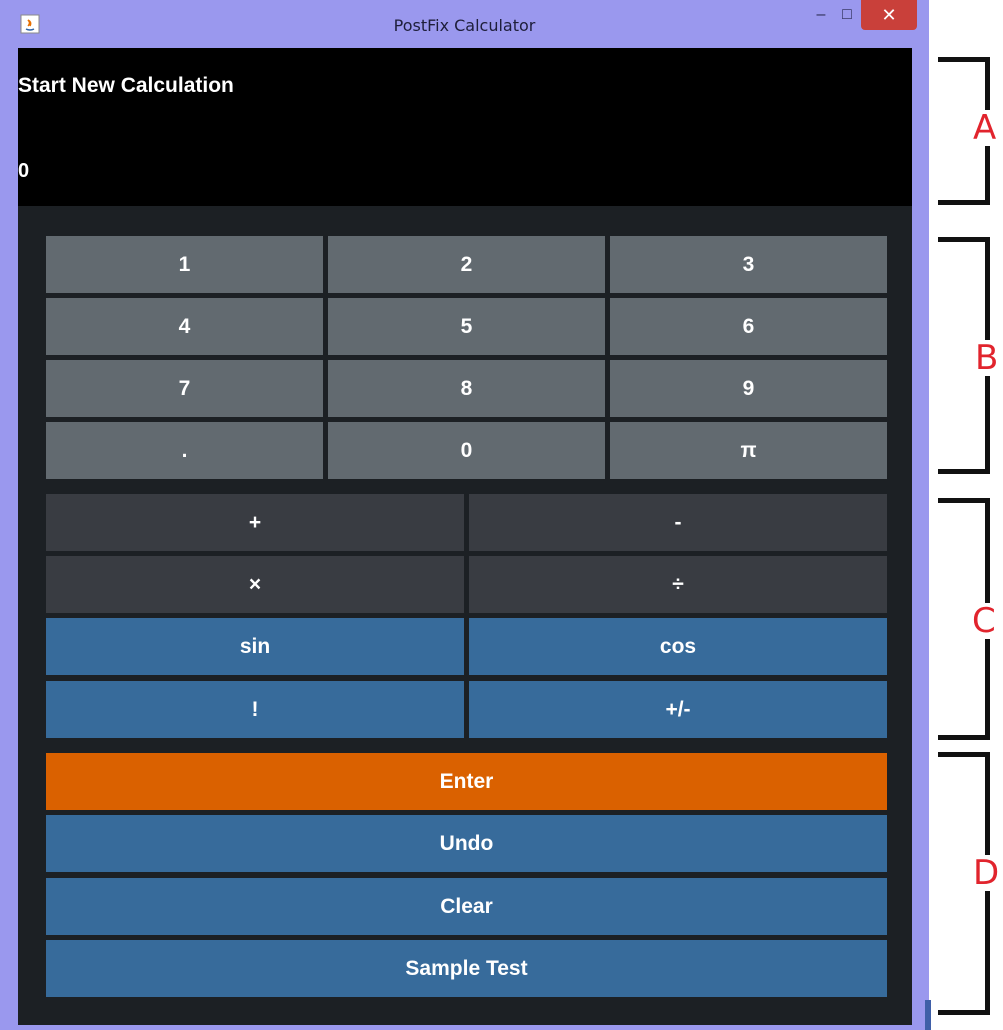 The image size is (1003, 1030). What do you see at coordinates (821, 15) in the screenshot?
I see `minimize-button: –` at bounding box center [821, 15].